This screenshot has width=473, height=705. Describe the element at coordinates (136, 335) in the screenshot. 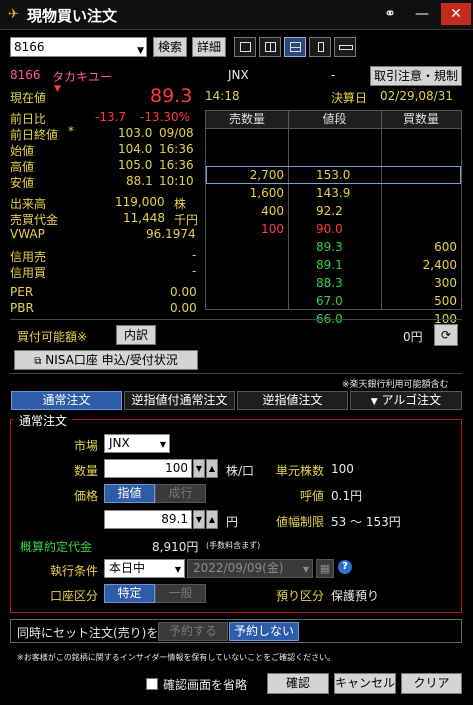

I see `breakdown-button: 内訳` at that location.